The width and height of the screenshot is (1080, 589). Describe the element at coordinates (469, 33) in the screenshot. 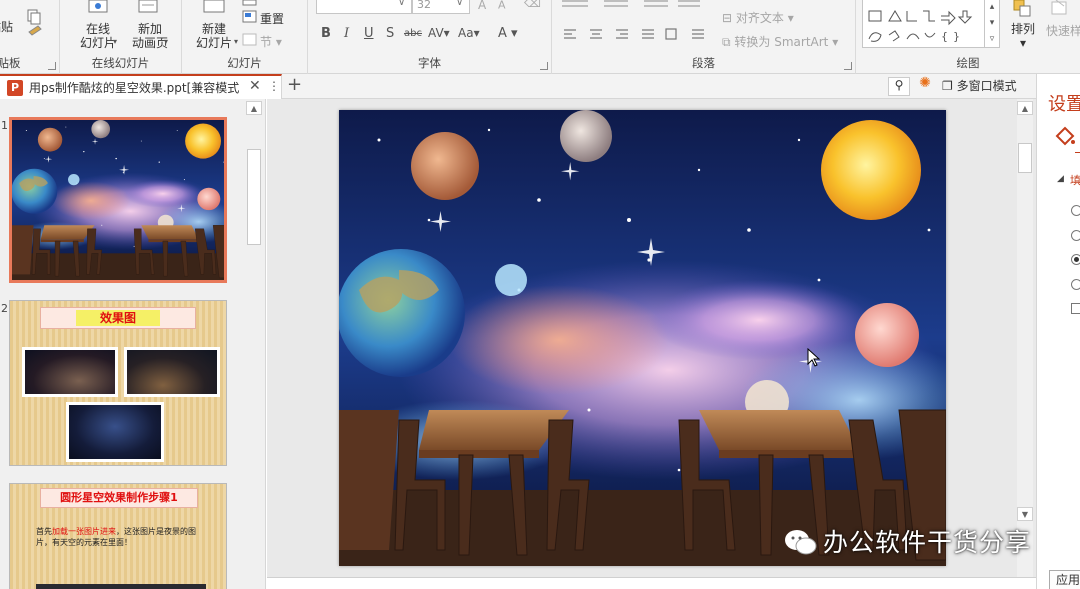

I see `change-case-icon: Aa▾` at that location.